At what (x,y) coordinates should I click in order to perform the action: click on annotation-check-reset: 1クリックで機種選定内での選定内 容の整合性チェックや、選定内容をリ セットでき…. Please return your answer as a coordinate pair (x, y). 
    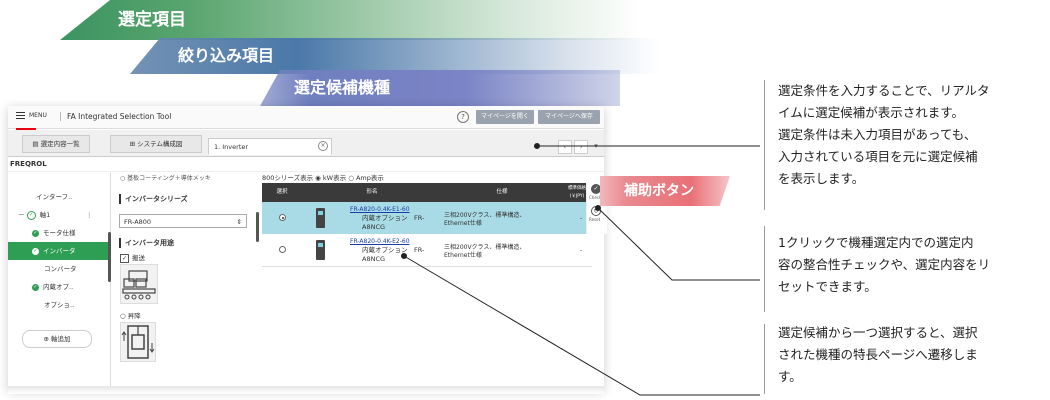
    Looking at the image, I should click on (884, 264).